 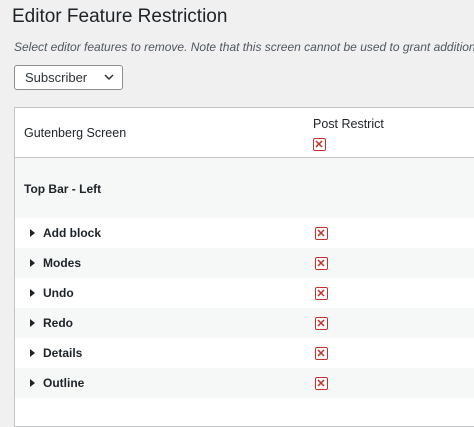 I want to click on table-row-details: Details, so click(x=244, y=353).